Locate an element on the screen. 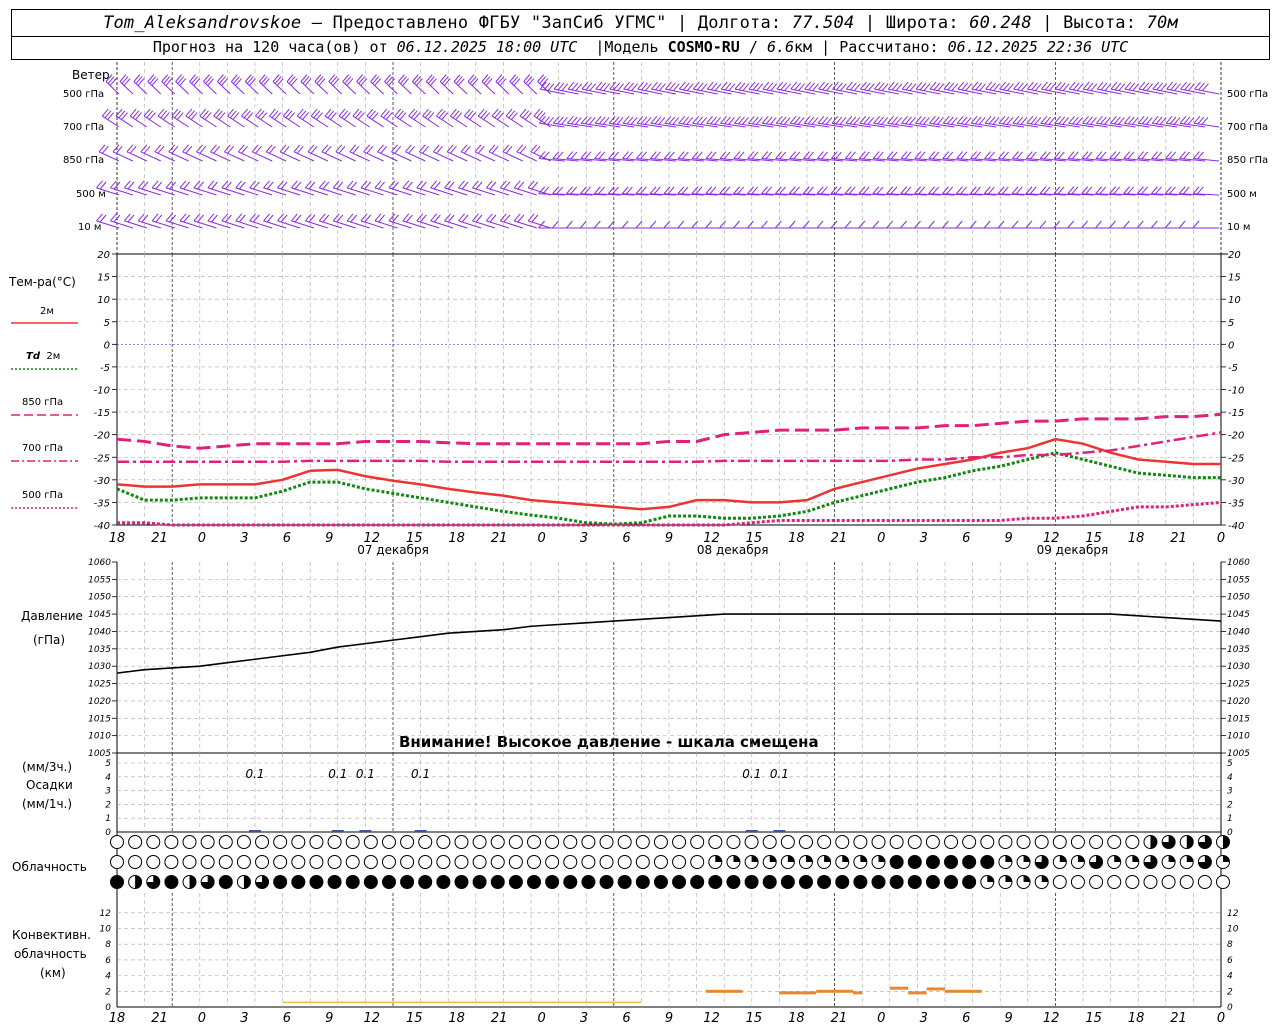  conv-axis-hour-label: 15 is located at coordinates (414, 1017).